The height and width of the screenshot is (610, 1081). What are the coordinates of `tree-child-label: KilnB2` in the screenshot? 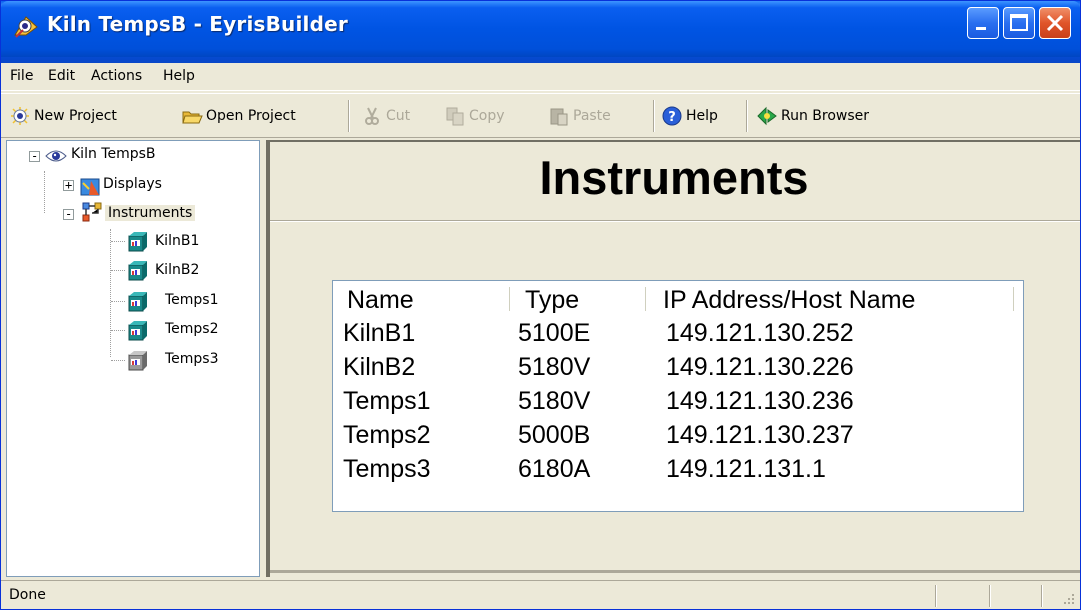 It's located at (177, 270).